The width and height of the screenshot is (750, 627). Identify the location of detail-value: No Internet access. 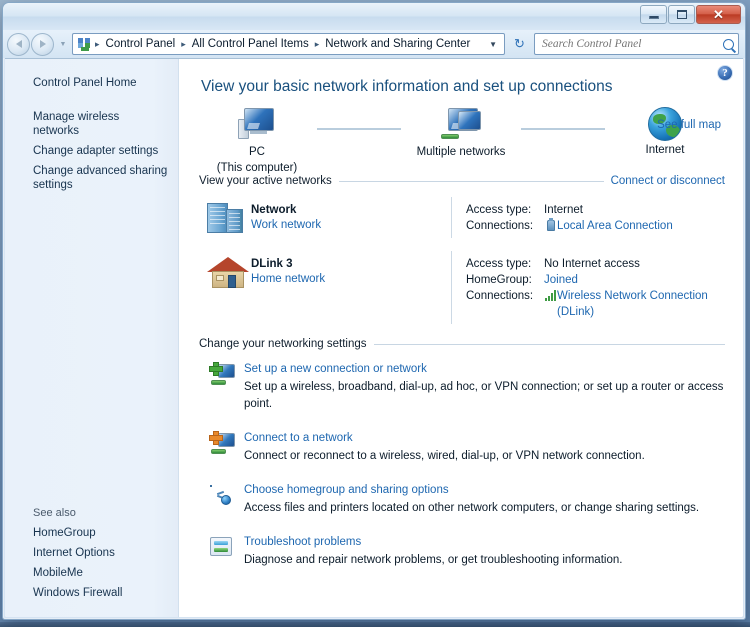
(592, 264).